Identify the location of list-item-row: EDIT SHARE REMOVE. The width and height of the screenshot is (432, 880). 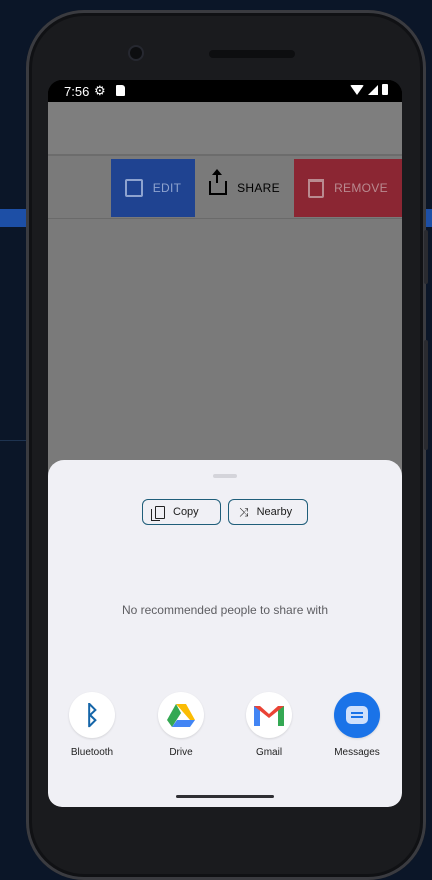
(225, 188).